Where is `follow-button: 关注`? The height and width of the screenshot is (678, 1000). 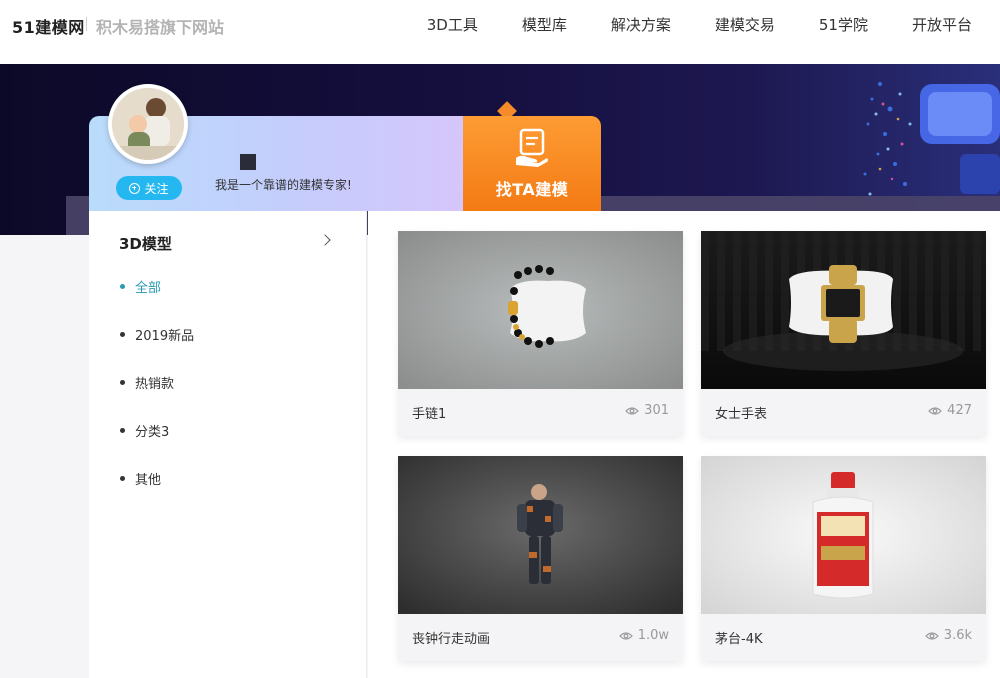
follow-button: 关注 is located at coordinates (149, 188).